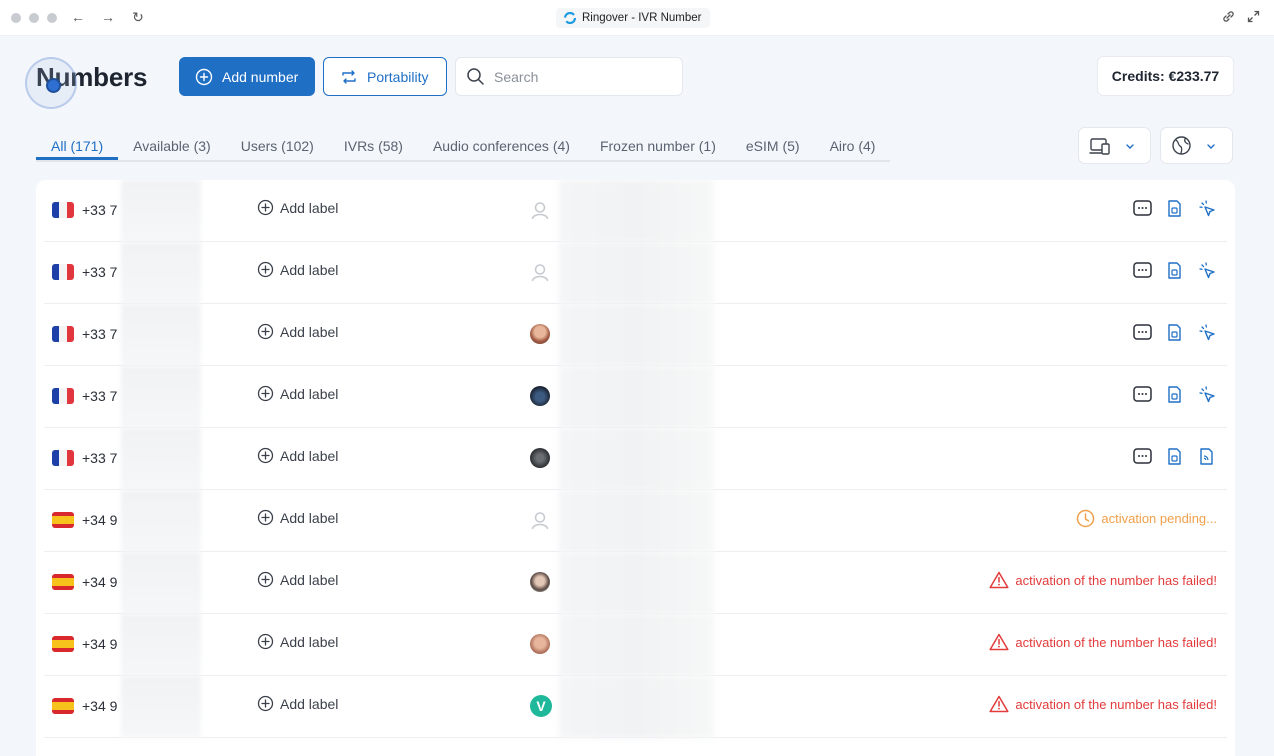  I want to click on reload-icon: ↻, so click(138, 17).